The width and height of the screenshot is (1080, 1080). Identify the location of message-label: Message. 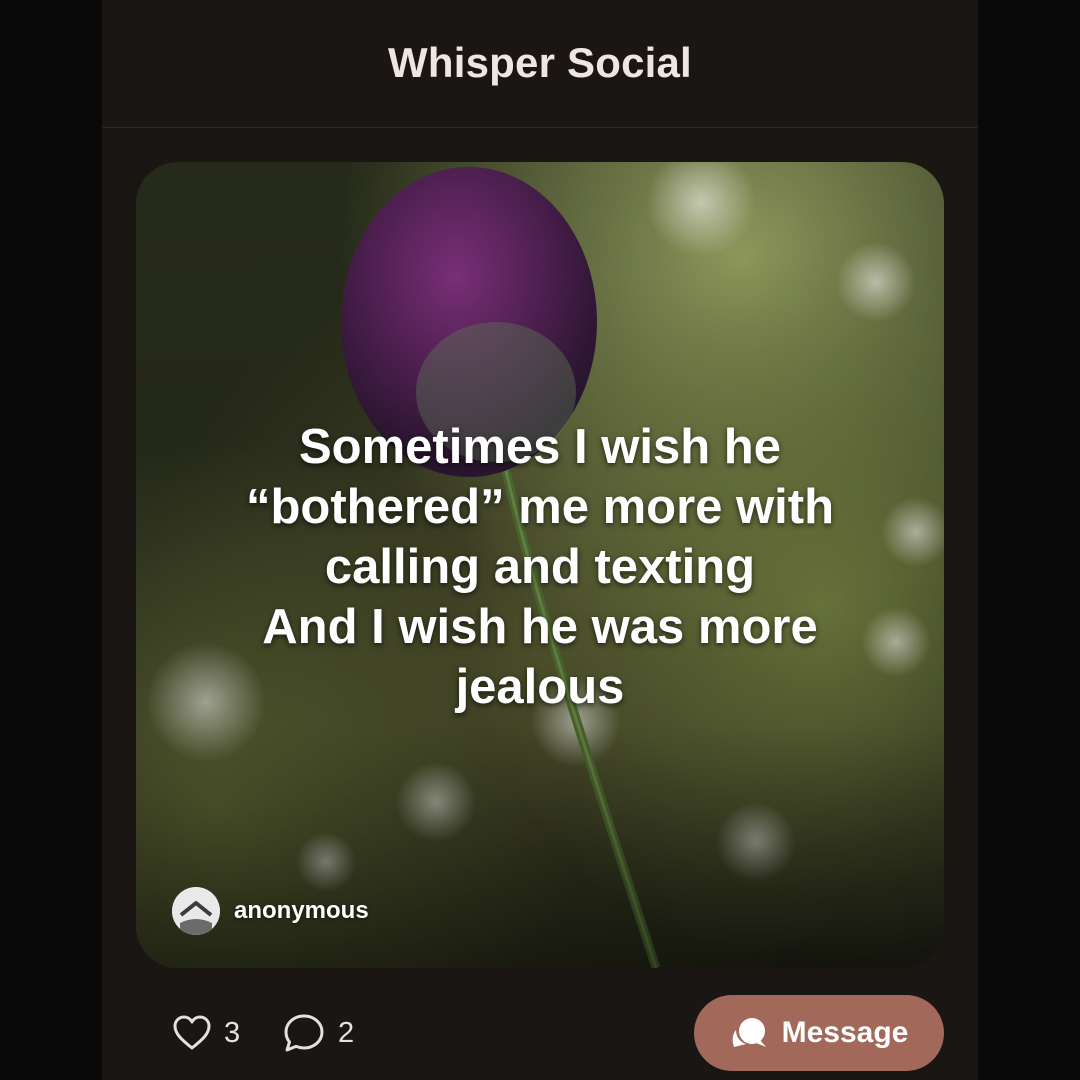
(845, 1032).